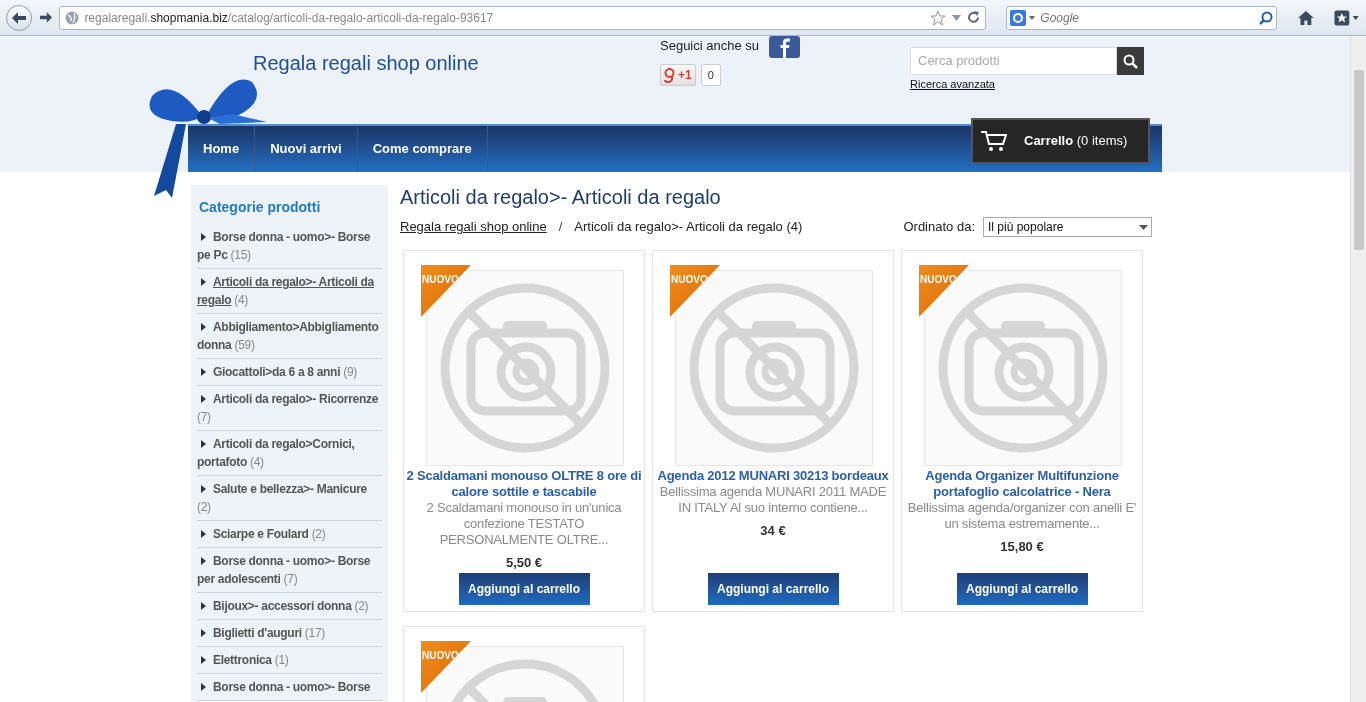 This screenshot has height=702, width=1366. I want to click on plus-one-button: +1, so click(678, 75).